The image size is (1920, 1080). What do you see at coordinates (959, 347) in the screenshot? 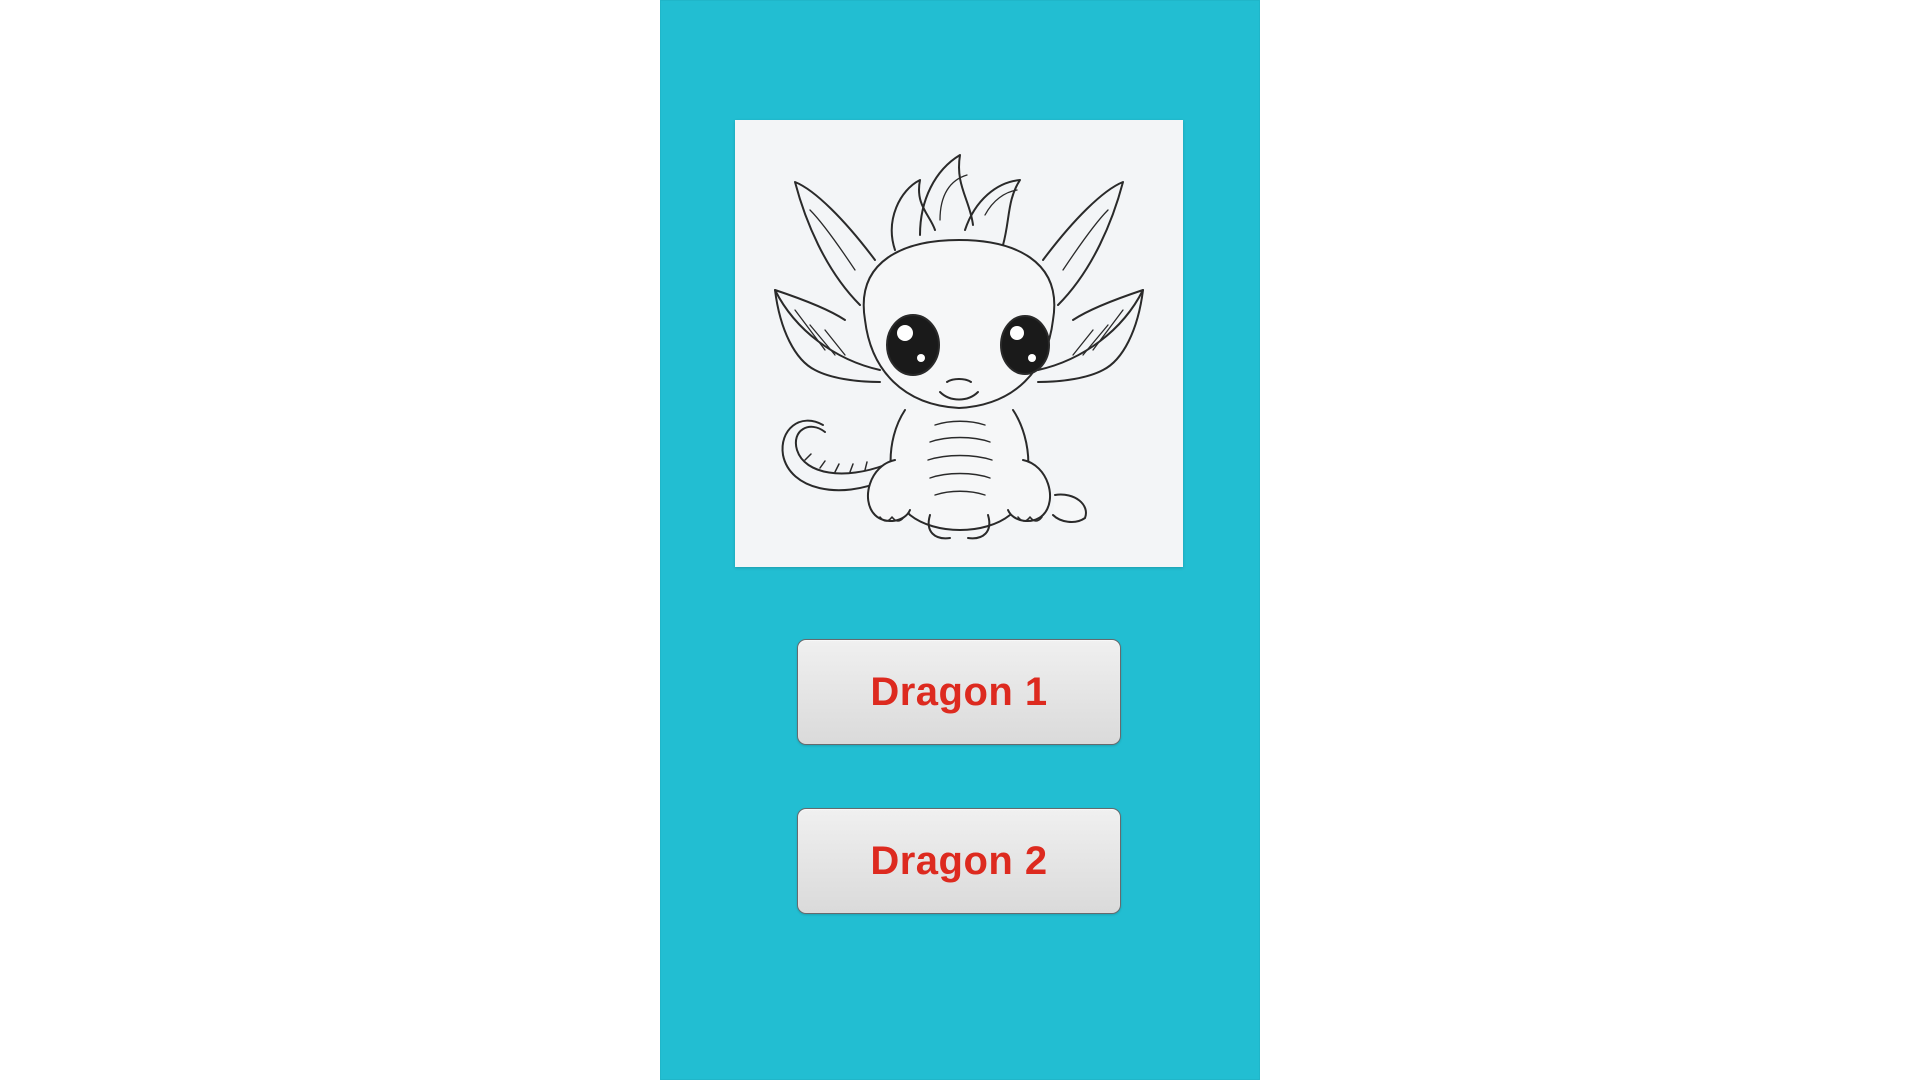
I see `dragon-drawing` at bounding box center [959, 347].